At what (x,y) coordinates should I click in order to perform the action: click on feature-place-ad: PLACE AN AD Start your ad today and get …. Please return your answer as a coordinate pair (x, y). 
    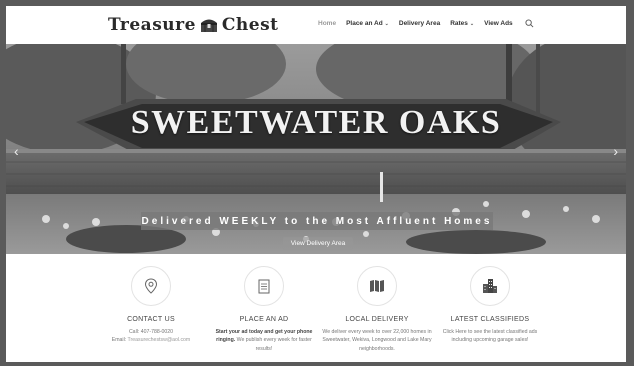
    Looking at the image, I should click on (264, 309).